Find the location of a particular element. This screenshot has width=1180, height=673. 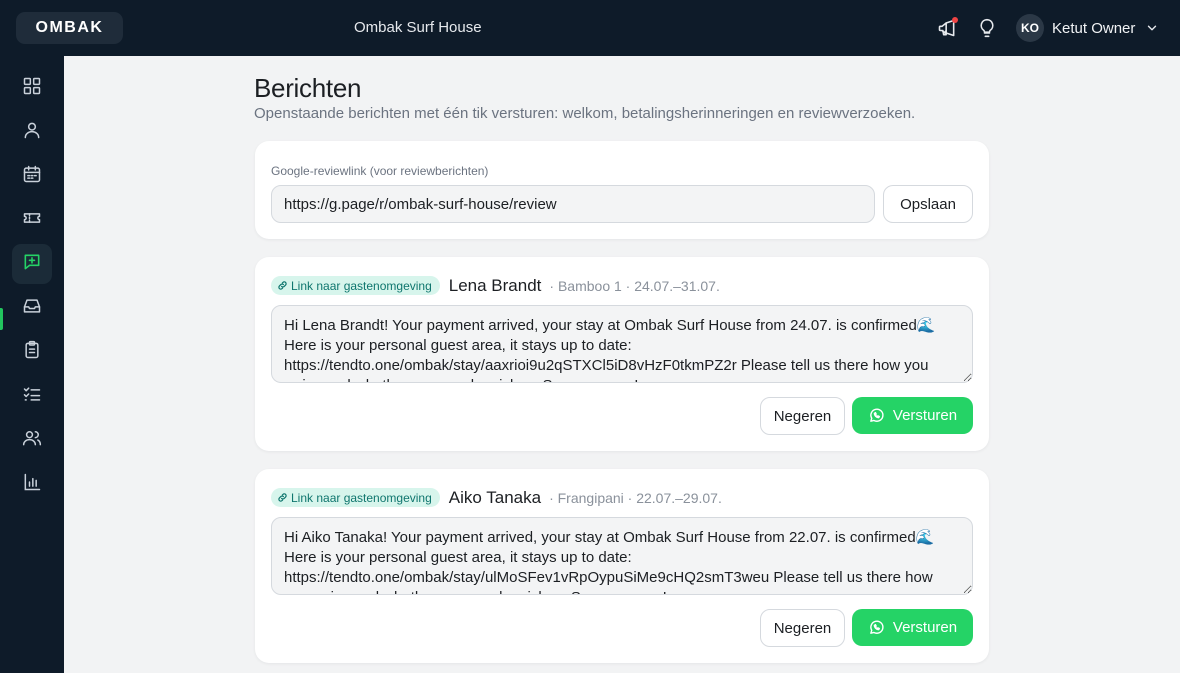

property-name: Ombak Surf House is located at coordinates (418, 27).